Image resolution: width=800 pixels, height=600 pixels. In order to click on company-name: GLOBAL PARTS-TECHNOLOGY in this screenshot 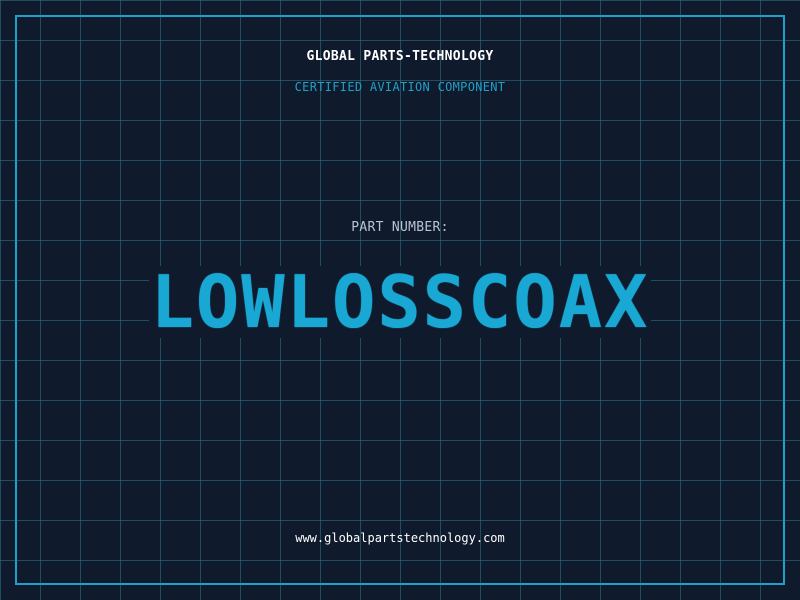, I will do `click(400, 56)`.